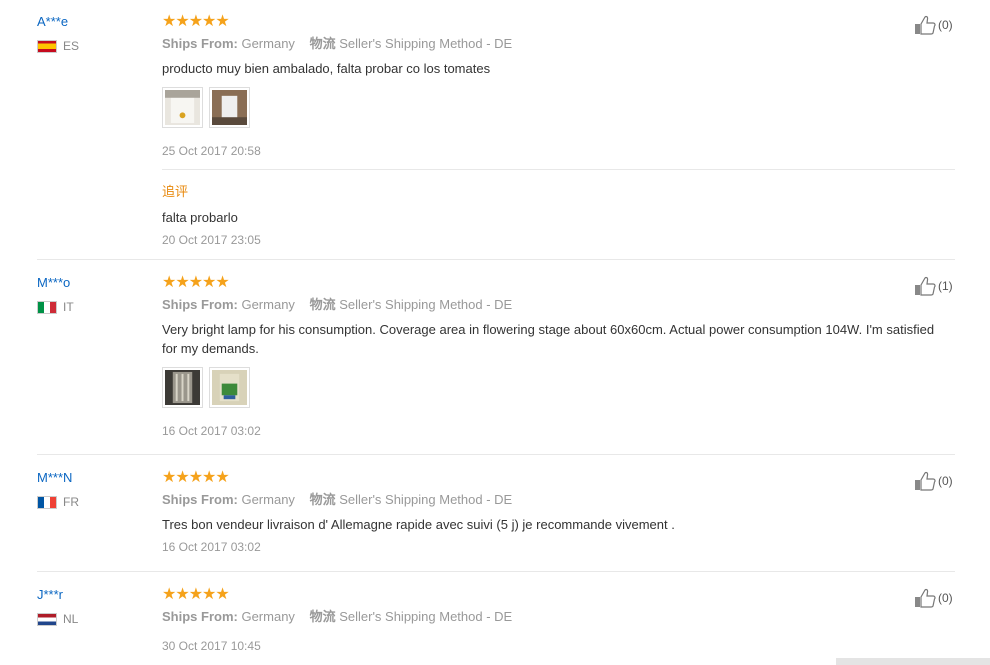 The image size is (990, 665). I want to click on reviewer-name: A***e, so click(58, 21).